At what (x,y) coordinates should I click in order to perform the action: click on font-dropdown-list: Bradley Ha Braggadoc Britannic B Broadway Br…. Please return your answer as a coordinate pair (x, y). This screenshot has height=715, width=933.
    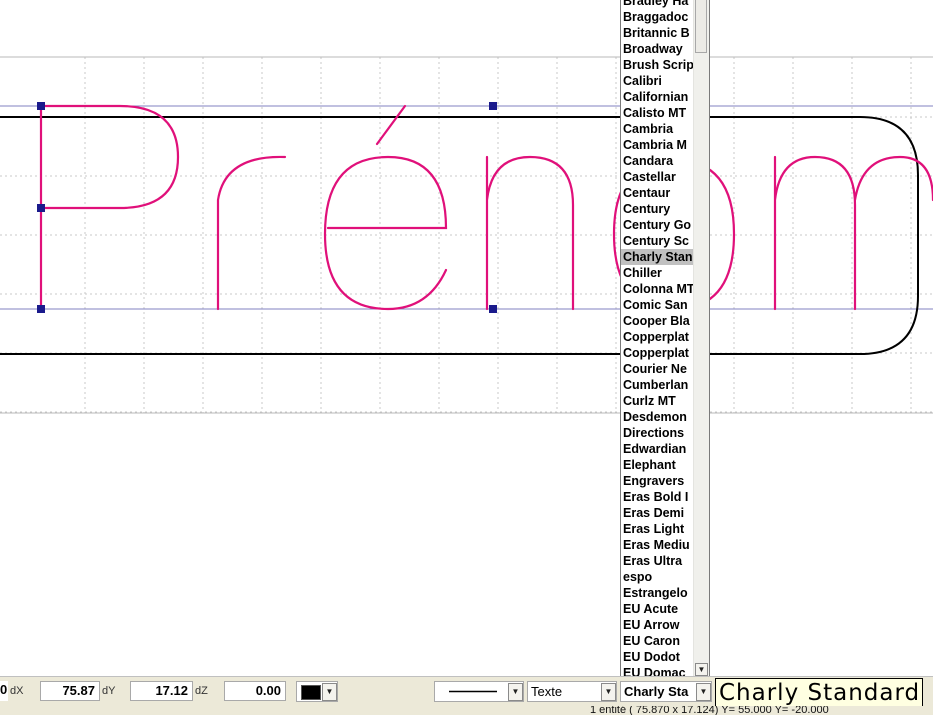
    Looking at the image, I should click on (665, 339).